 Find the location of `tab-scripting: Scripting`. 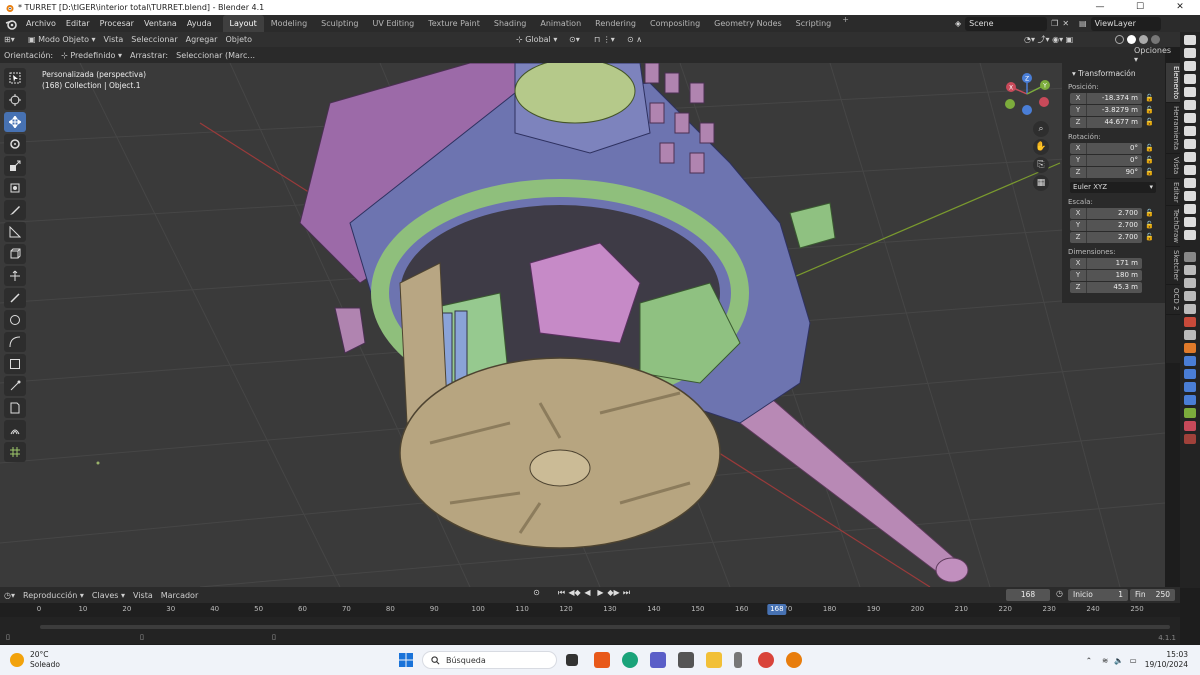

tab-scripting: Scripting is located at coordinates (814, 23).